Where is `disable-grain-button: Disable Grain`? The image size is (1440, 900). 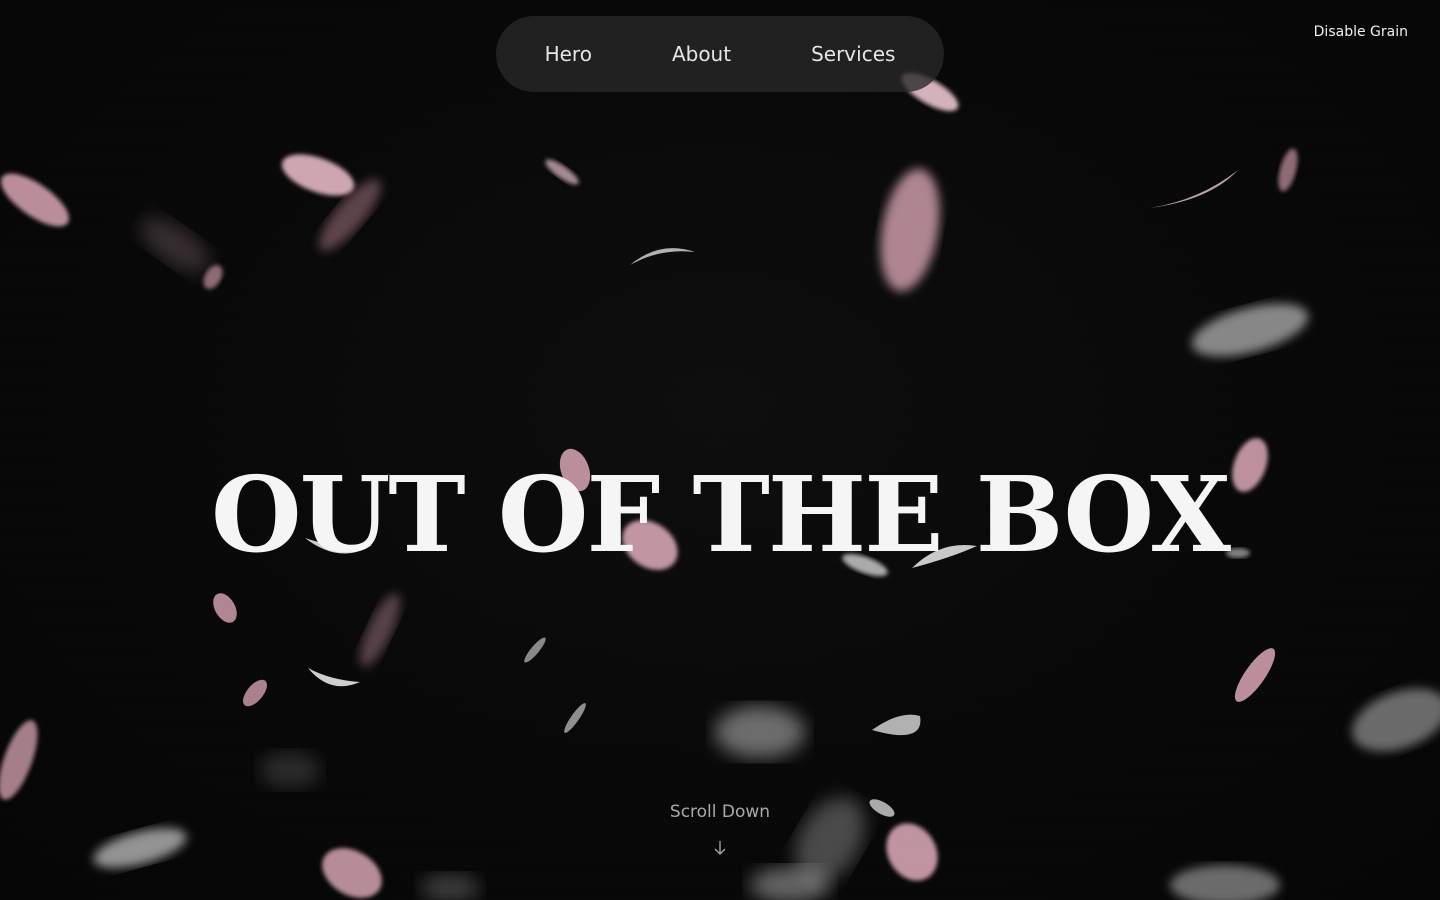
disable-grain-button: Disable Grain is located at coordinates (1361, 32).